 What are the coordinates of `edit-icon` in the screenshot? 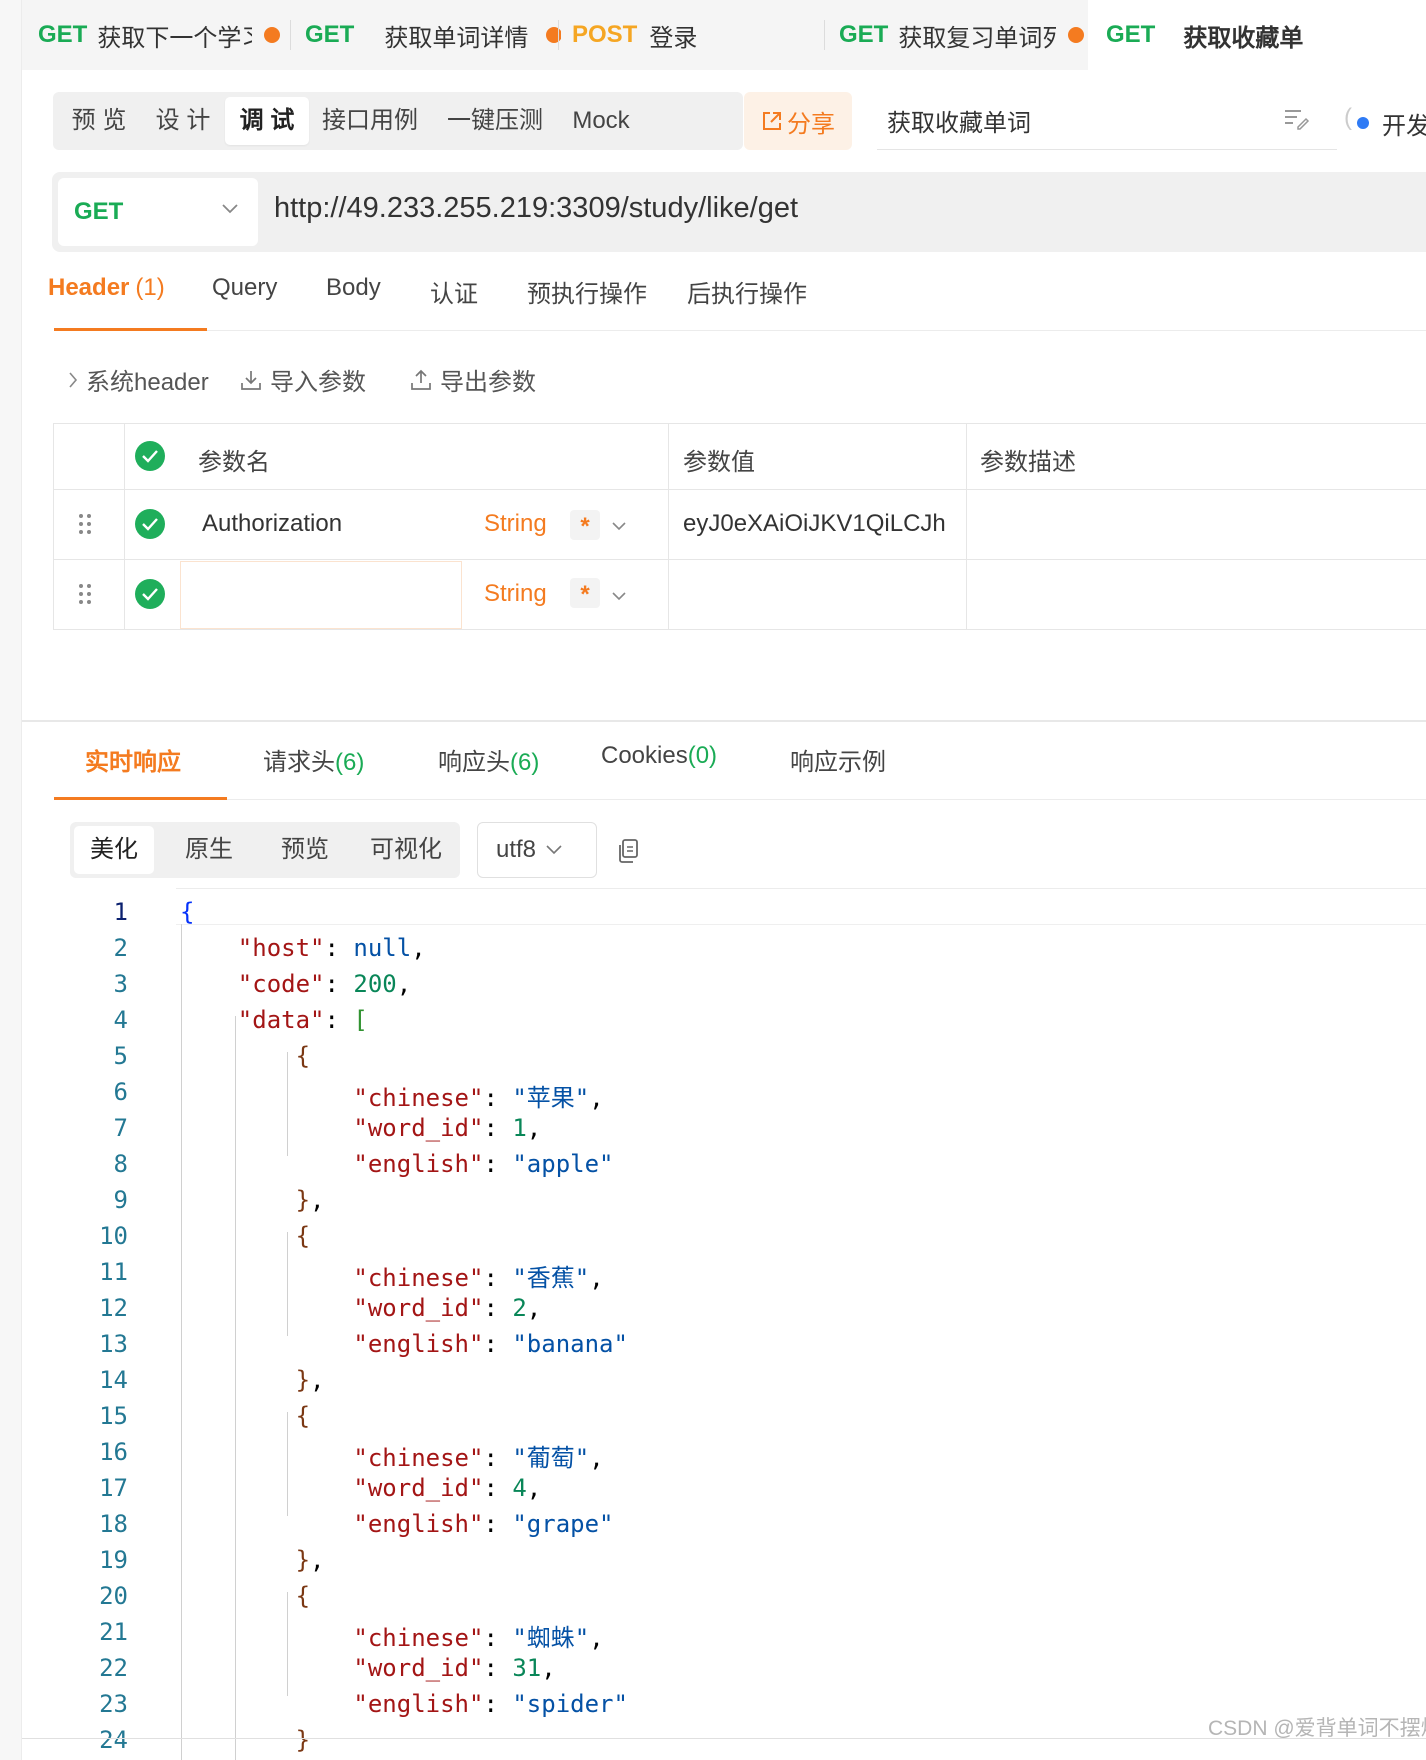 It's located at (1297, 119).